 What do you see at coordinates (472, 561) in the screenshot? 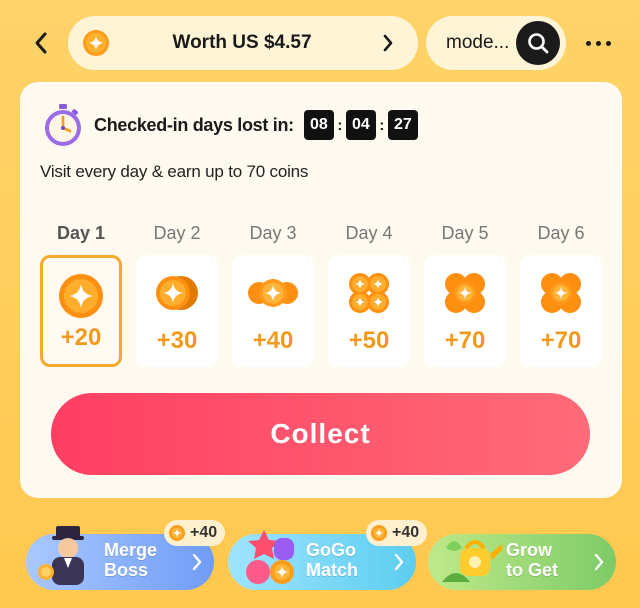
I see `watering-can-icon` at bounding box center [472, 561].